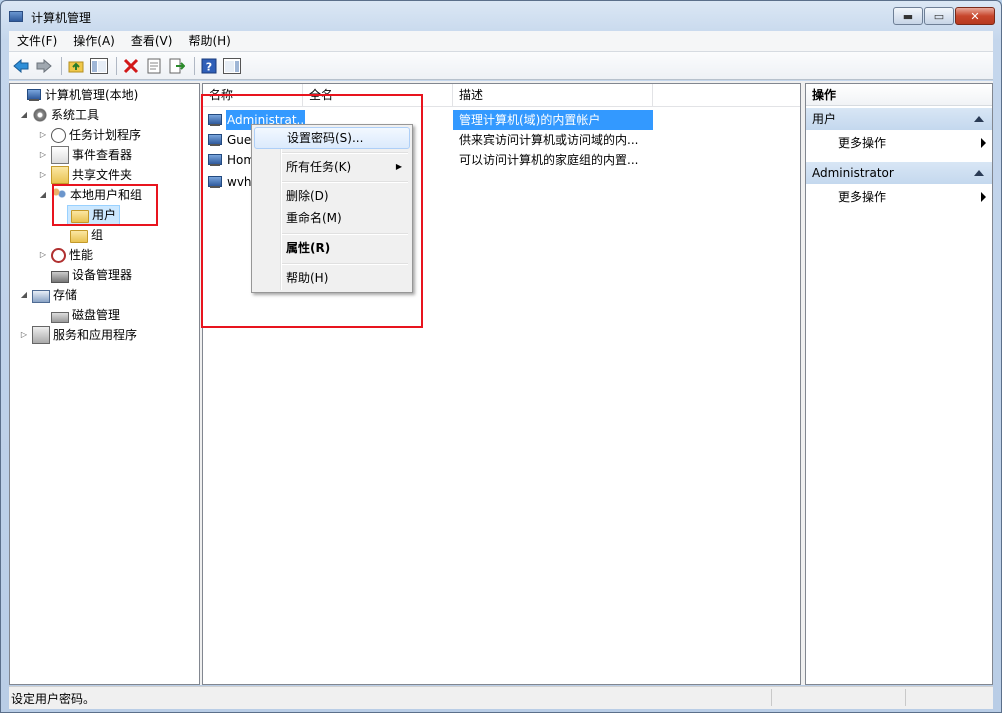 The height and width of the screenshot is (713, 1002). Describe the element at coordinates (37, 41) in the screenshot. I see `menu-file: 文件(F)` at that location.